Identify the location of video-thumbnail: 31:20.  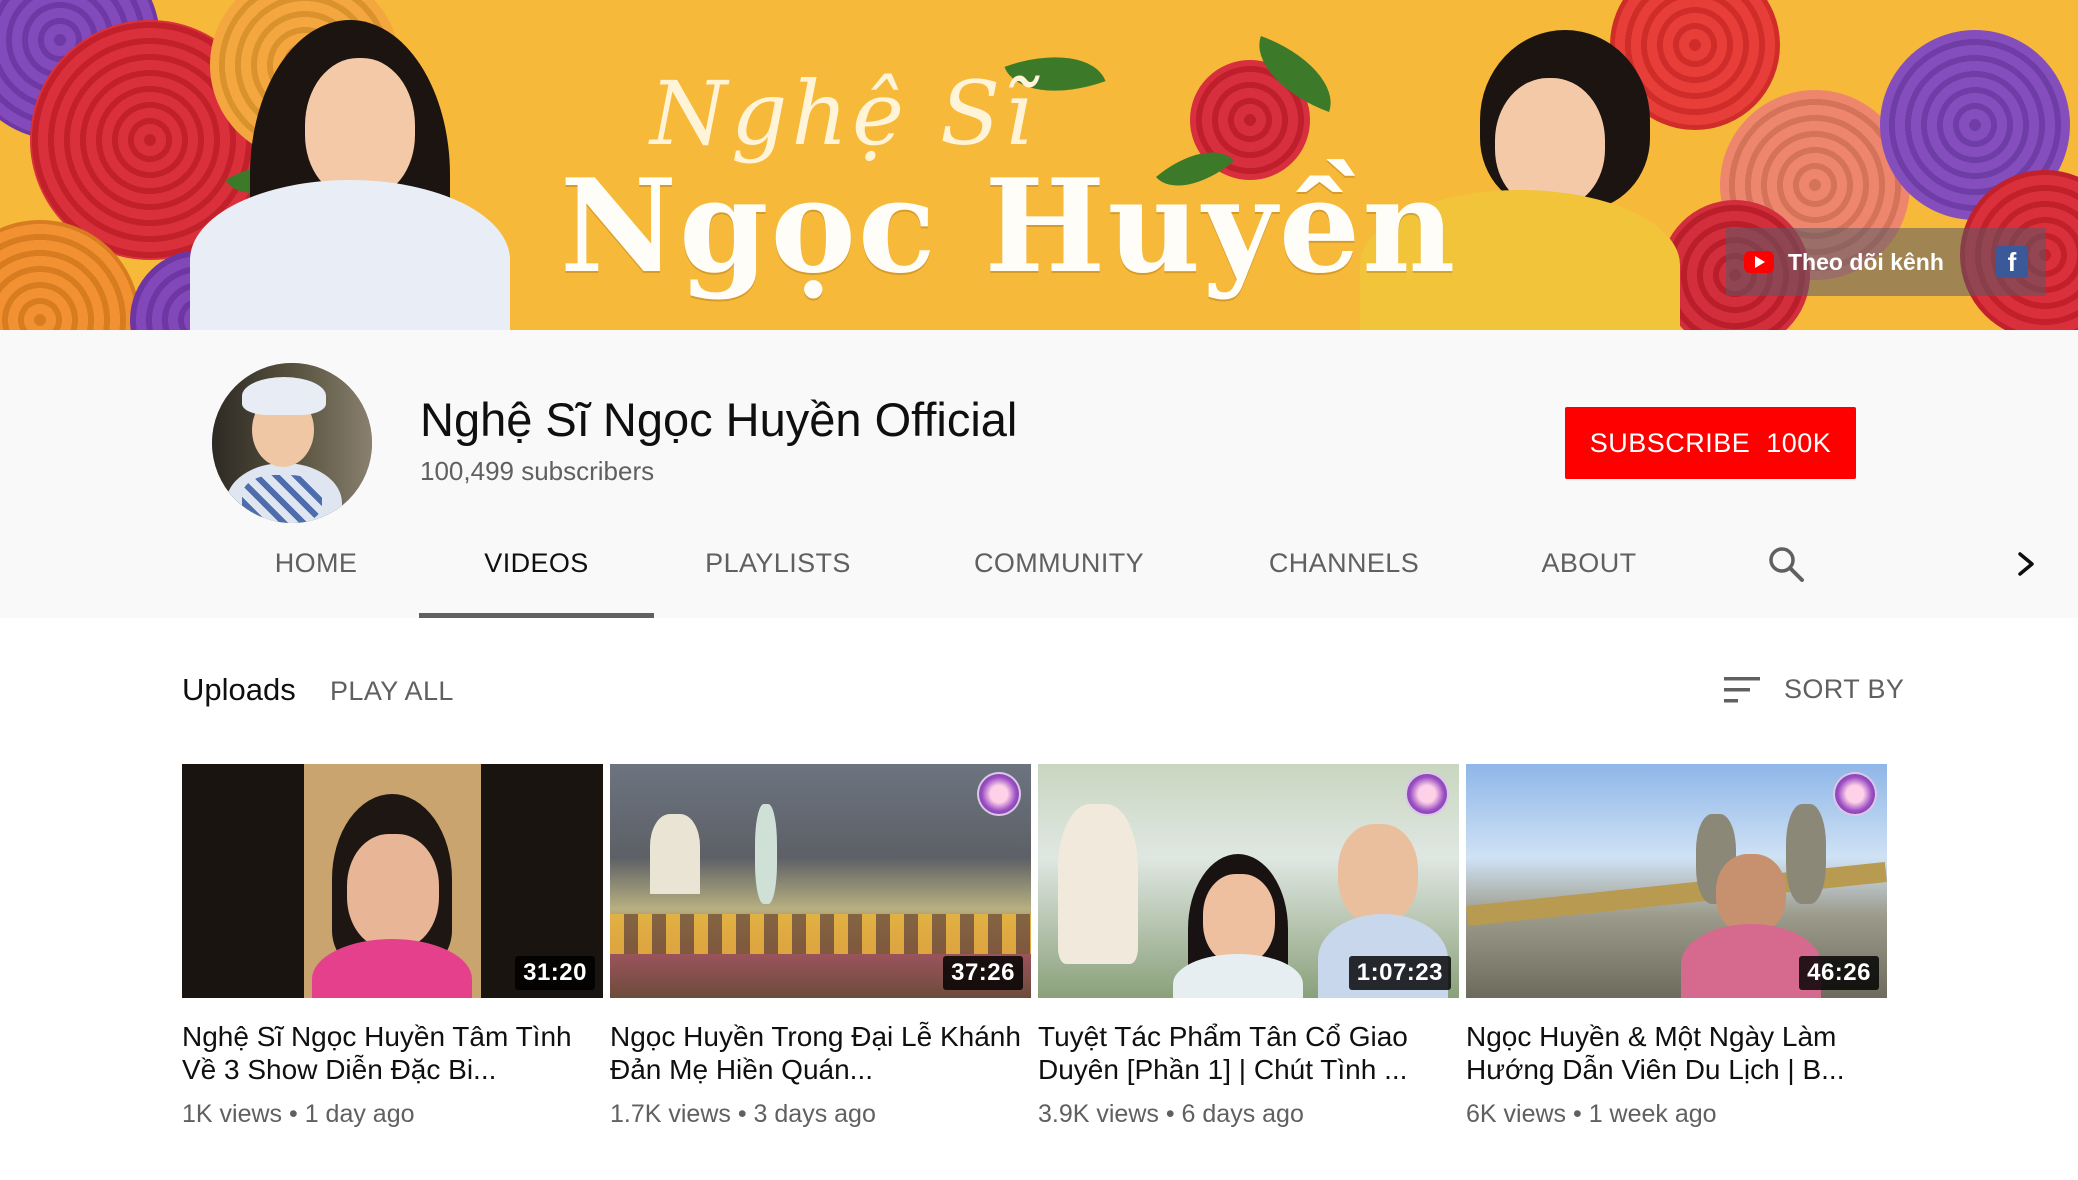
(392, 881).